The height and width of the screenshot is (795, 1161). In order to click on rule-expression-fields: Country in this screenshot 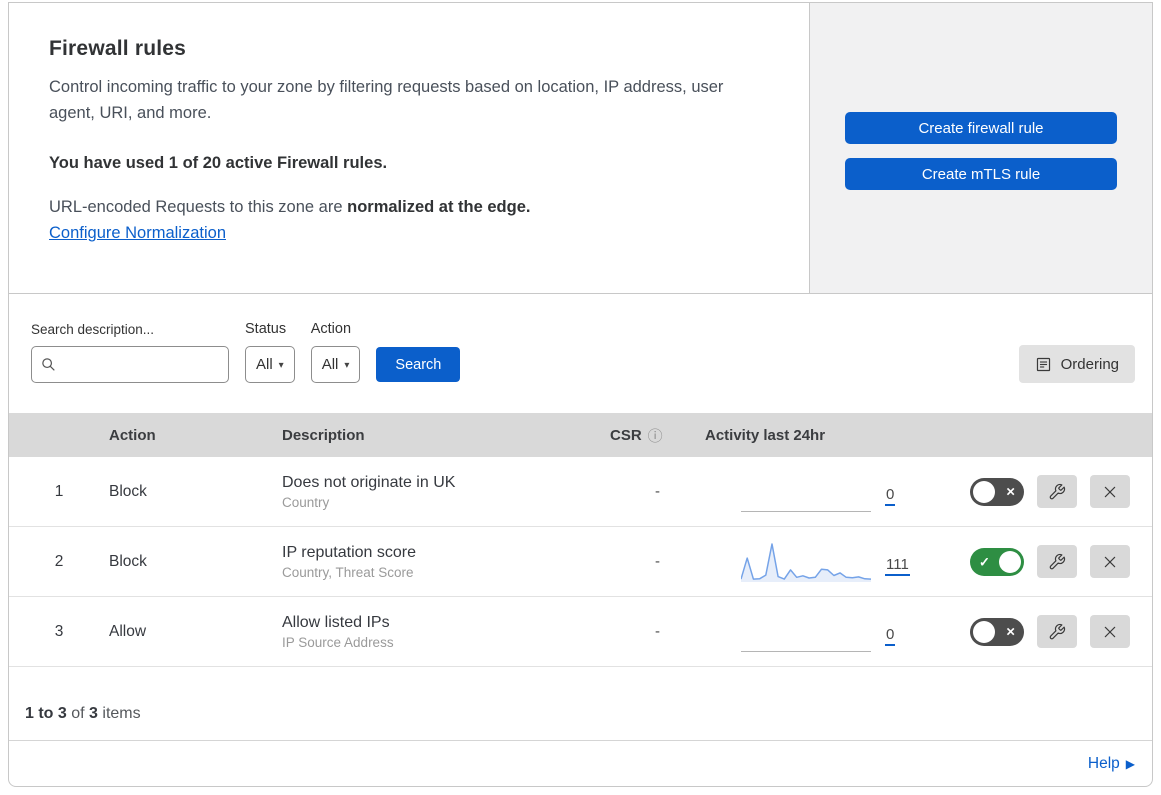, I will do `click(306, 502)`.